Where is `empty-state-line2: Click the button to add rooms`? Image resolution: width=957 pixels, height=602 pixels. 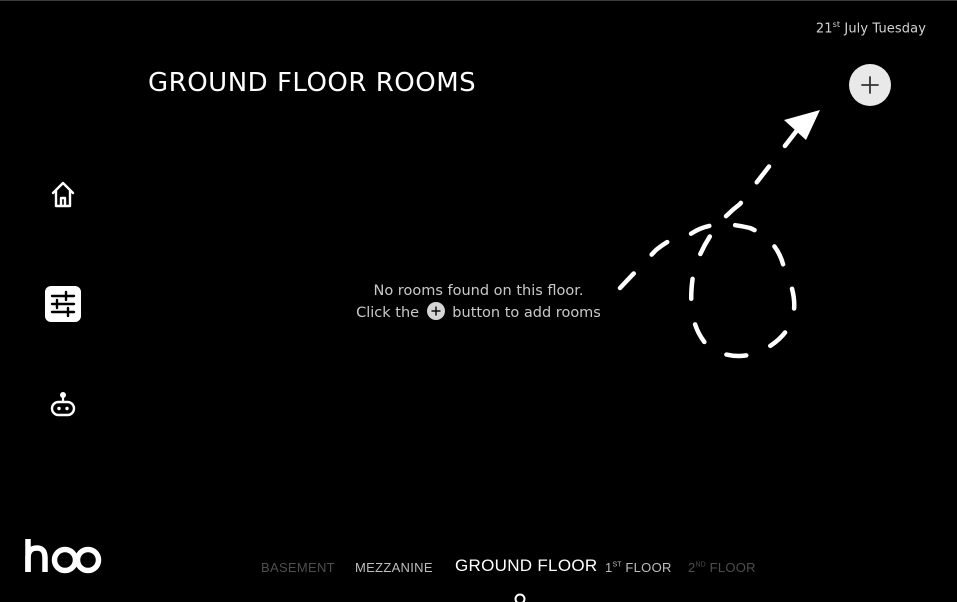
empty-state-line2: Click the button to add rooms is located at coordinates (478, 313).